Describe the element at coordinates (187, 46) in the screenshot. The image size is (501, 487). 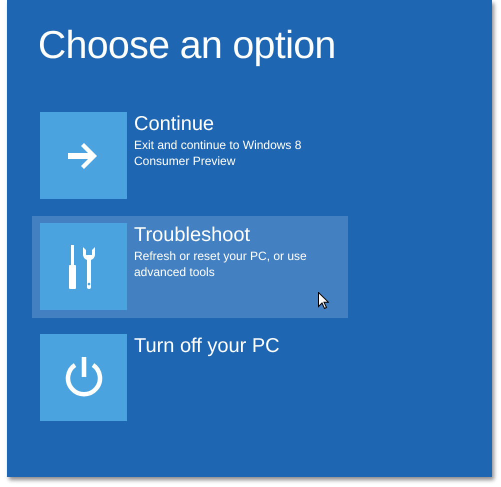
I see `page-title: Choose an option` at that location.